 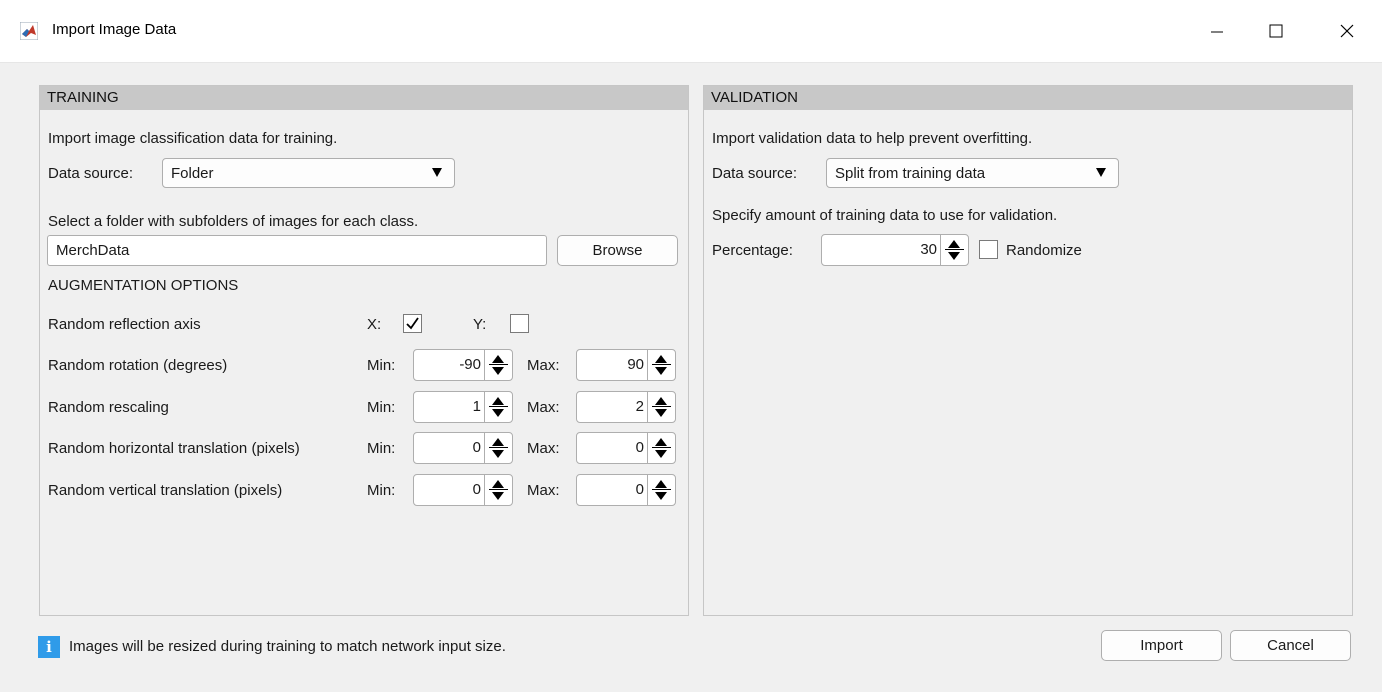 I want to click on maximize-icon, so click(x=1276, y=31).